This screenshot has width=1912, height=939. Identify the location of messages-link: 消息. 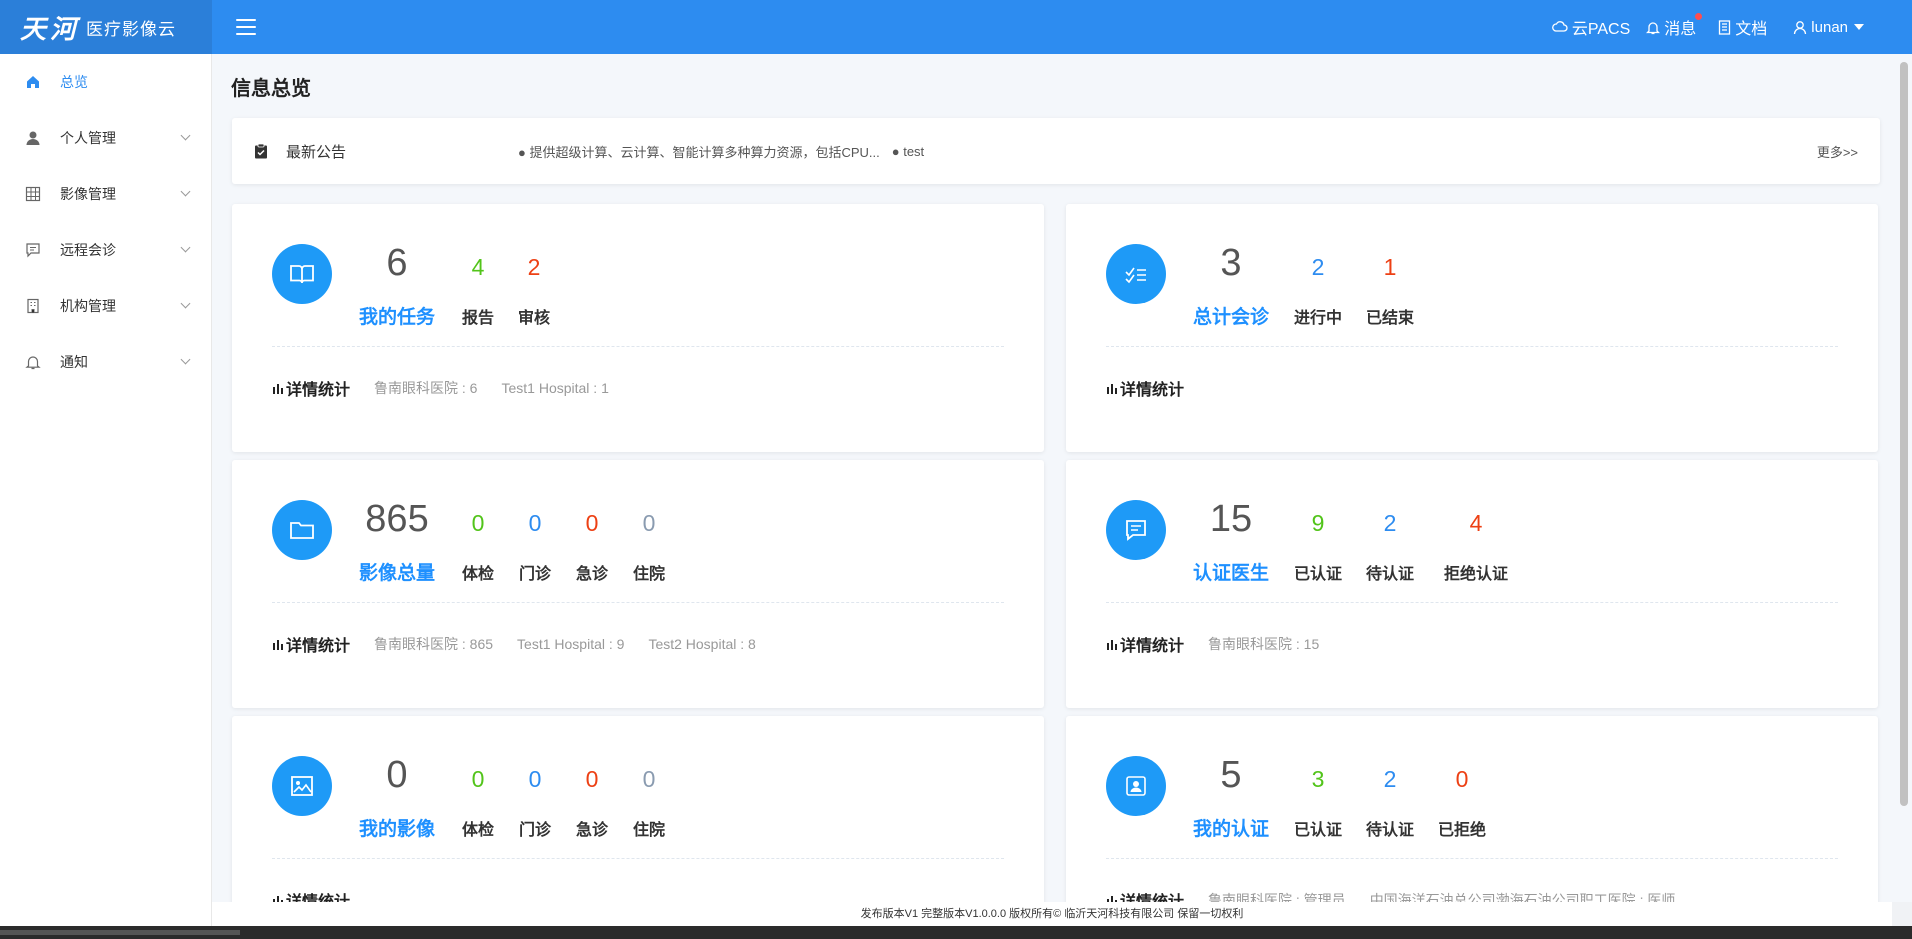
(1674, 26).